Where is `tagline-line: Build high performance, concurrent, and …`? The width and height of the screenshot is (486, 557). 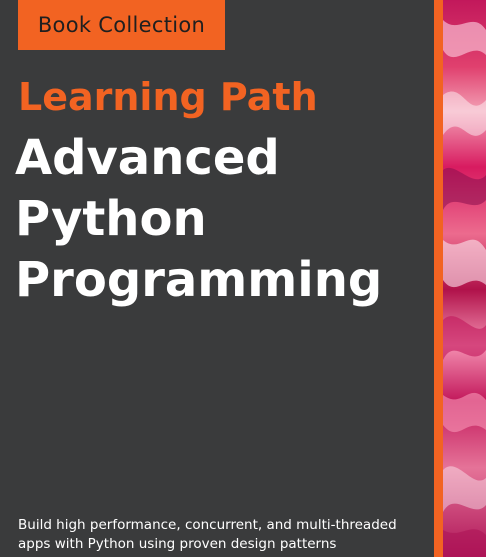 tagline-line: Build high performance, concurrent, and … is located at coordinates (207, 525).